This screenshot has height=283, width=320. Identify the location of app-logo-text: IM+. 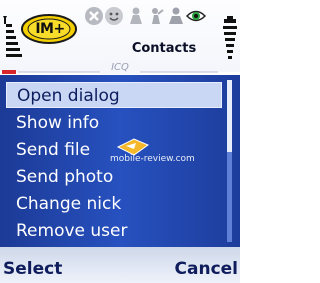
(50, 29).